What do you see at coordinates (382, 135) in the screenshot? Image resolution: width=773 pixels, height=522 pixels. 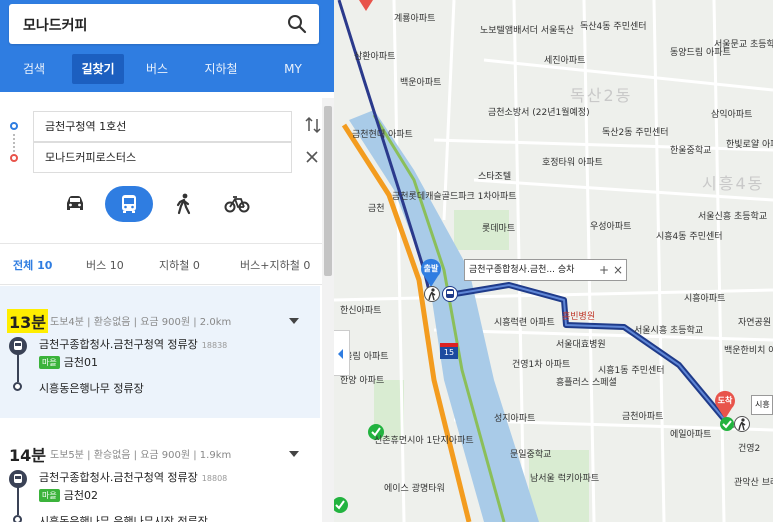 I see `map-label: 금천현대 아파트` at bounding box center [382, 135].